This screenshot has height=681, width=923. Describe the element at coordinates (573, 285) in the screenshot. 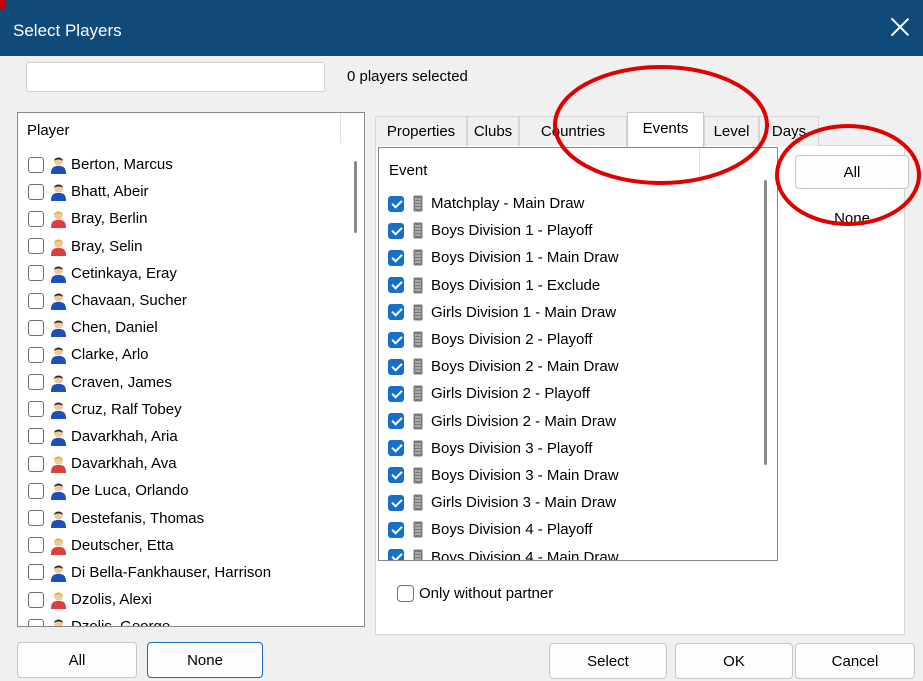

I see `event-row: Boys Division 1 - Exclude` at that location.